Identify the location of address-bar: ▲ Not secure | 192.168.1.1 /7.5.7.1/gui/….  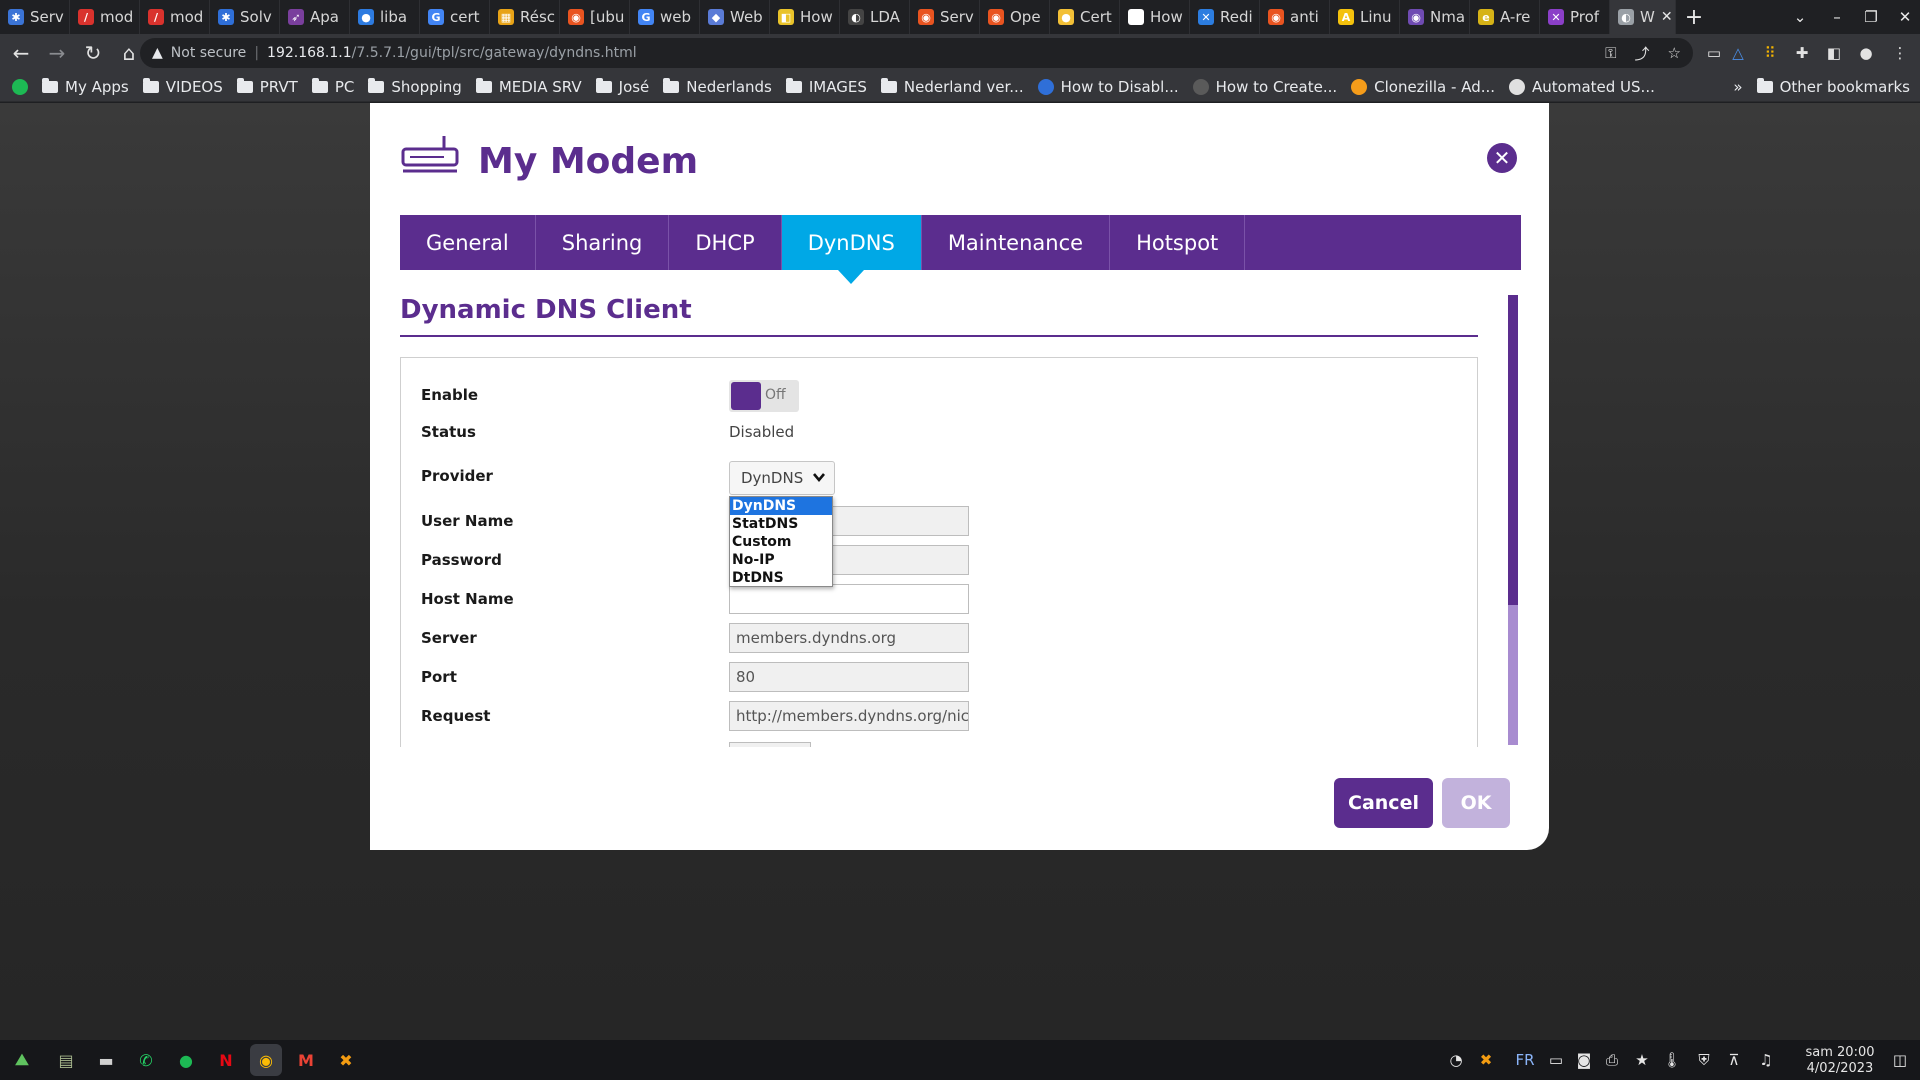
(916, 53).